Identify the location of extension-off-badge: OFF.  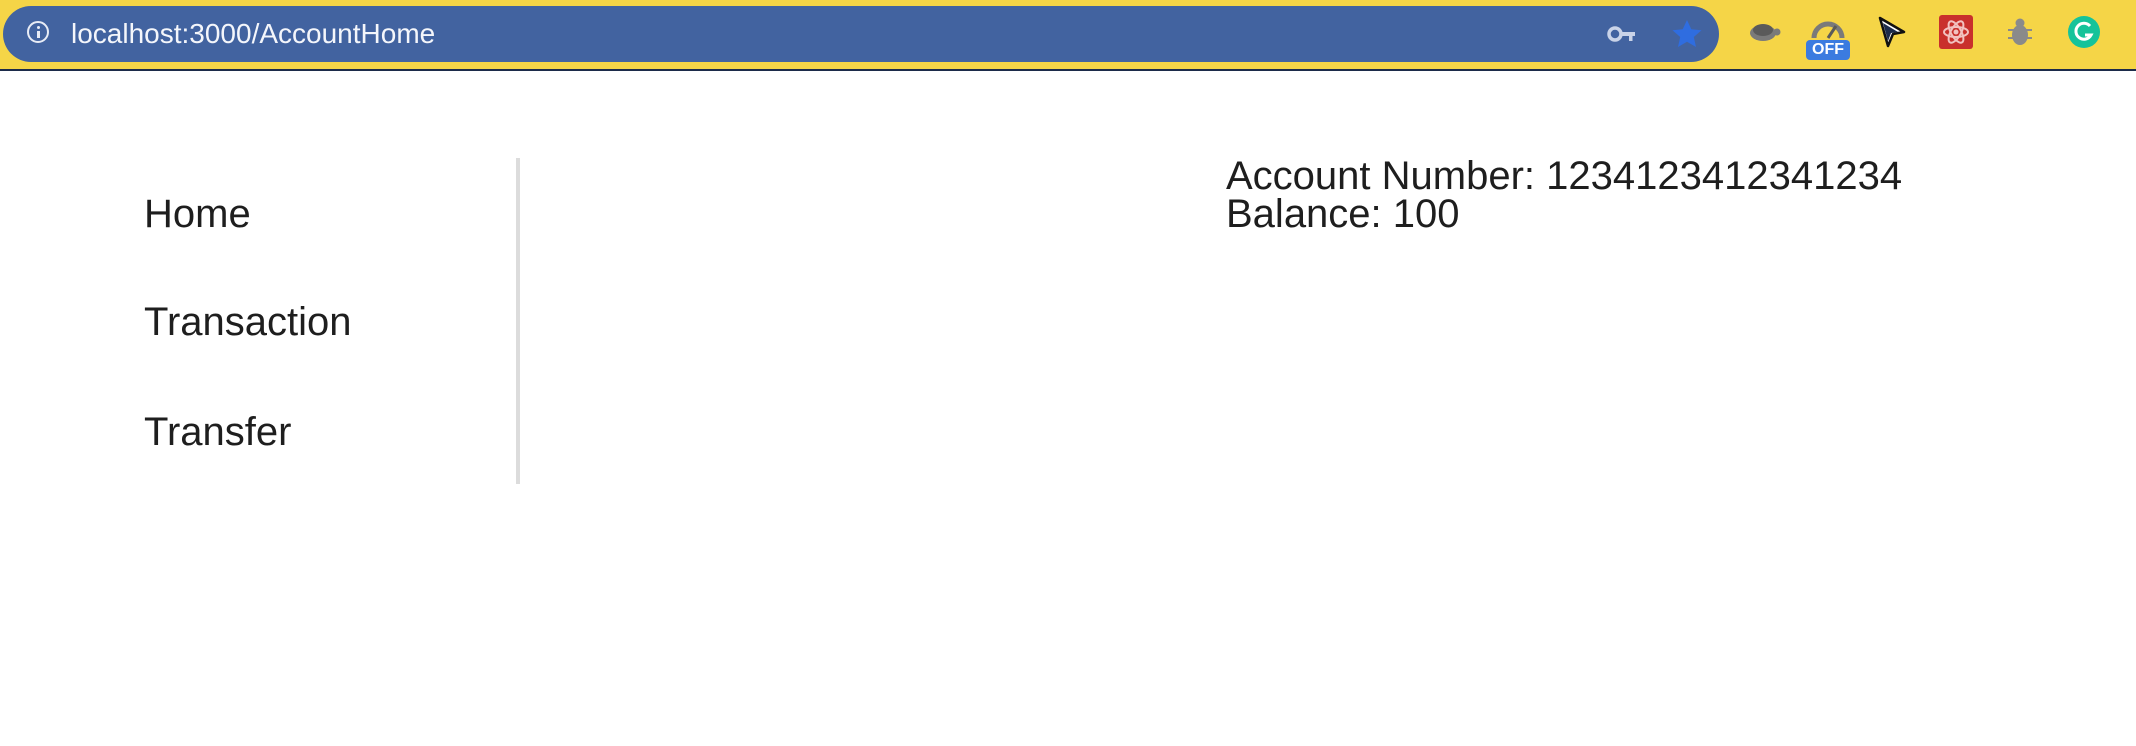
(1828, 50).